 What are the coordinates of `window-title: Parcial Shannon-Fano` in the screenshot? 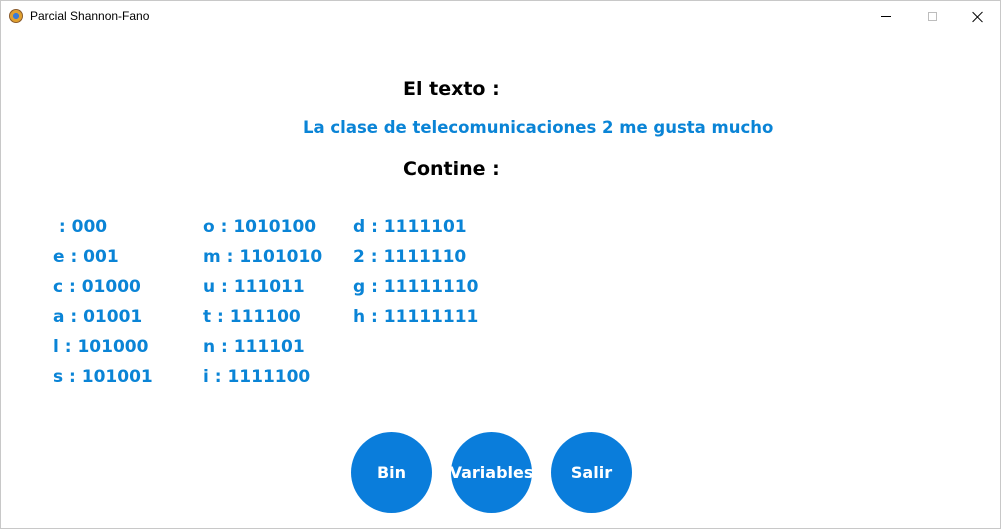 It's located at (90, 16).